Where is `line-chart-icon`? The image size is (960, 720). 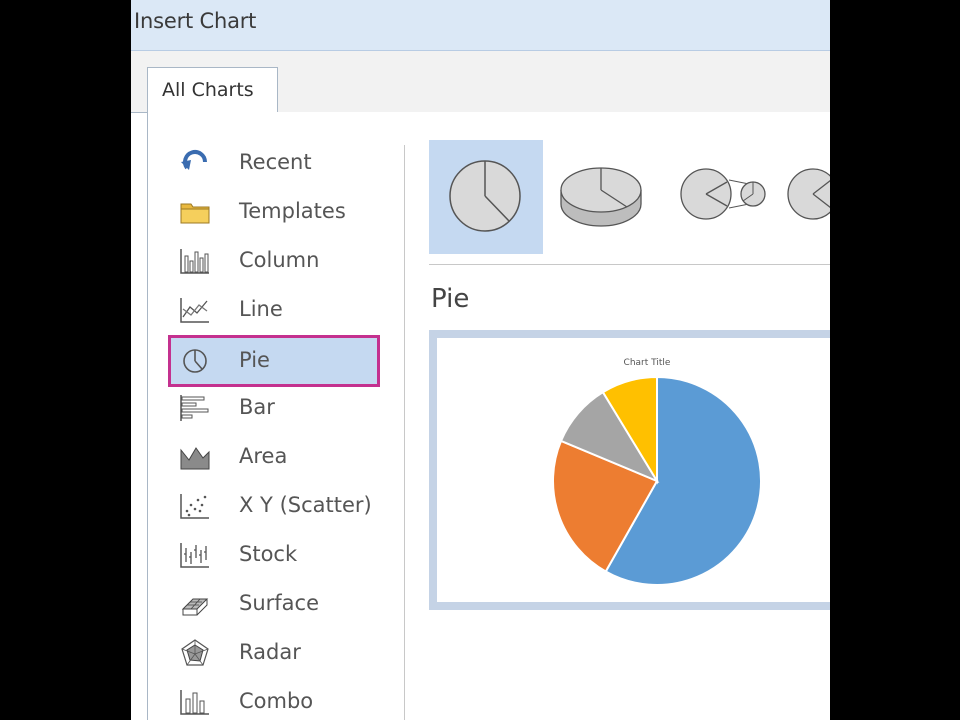
line-chart-icon is located at coordinates (194, 310).